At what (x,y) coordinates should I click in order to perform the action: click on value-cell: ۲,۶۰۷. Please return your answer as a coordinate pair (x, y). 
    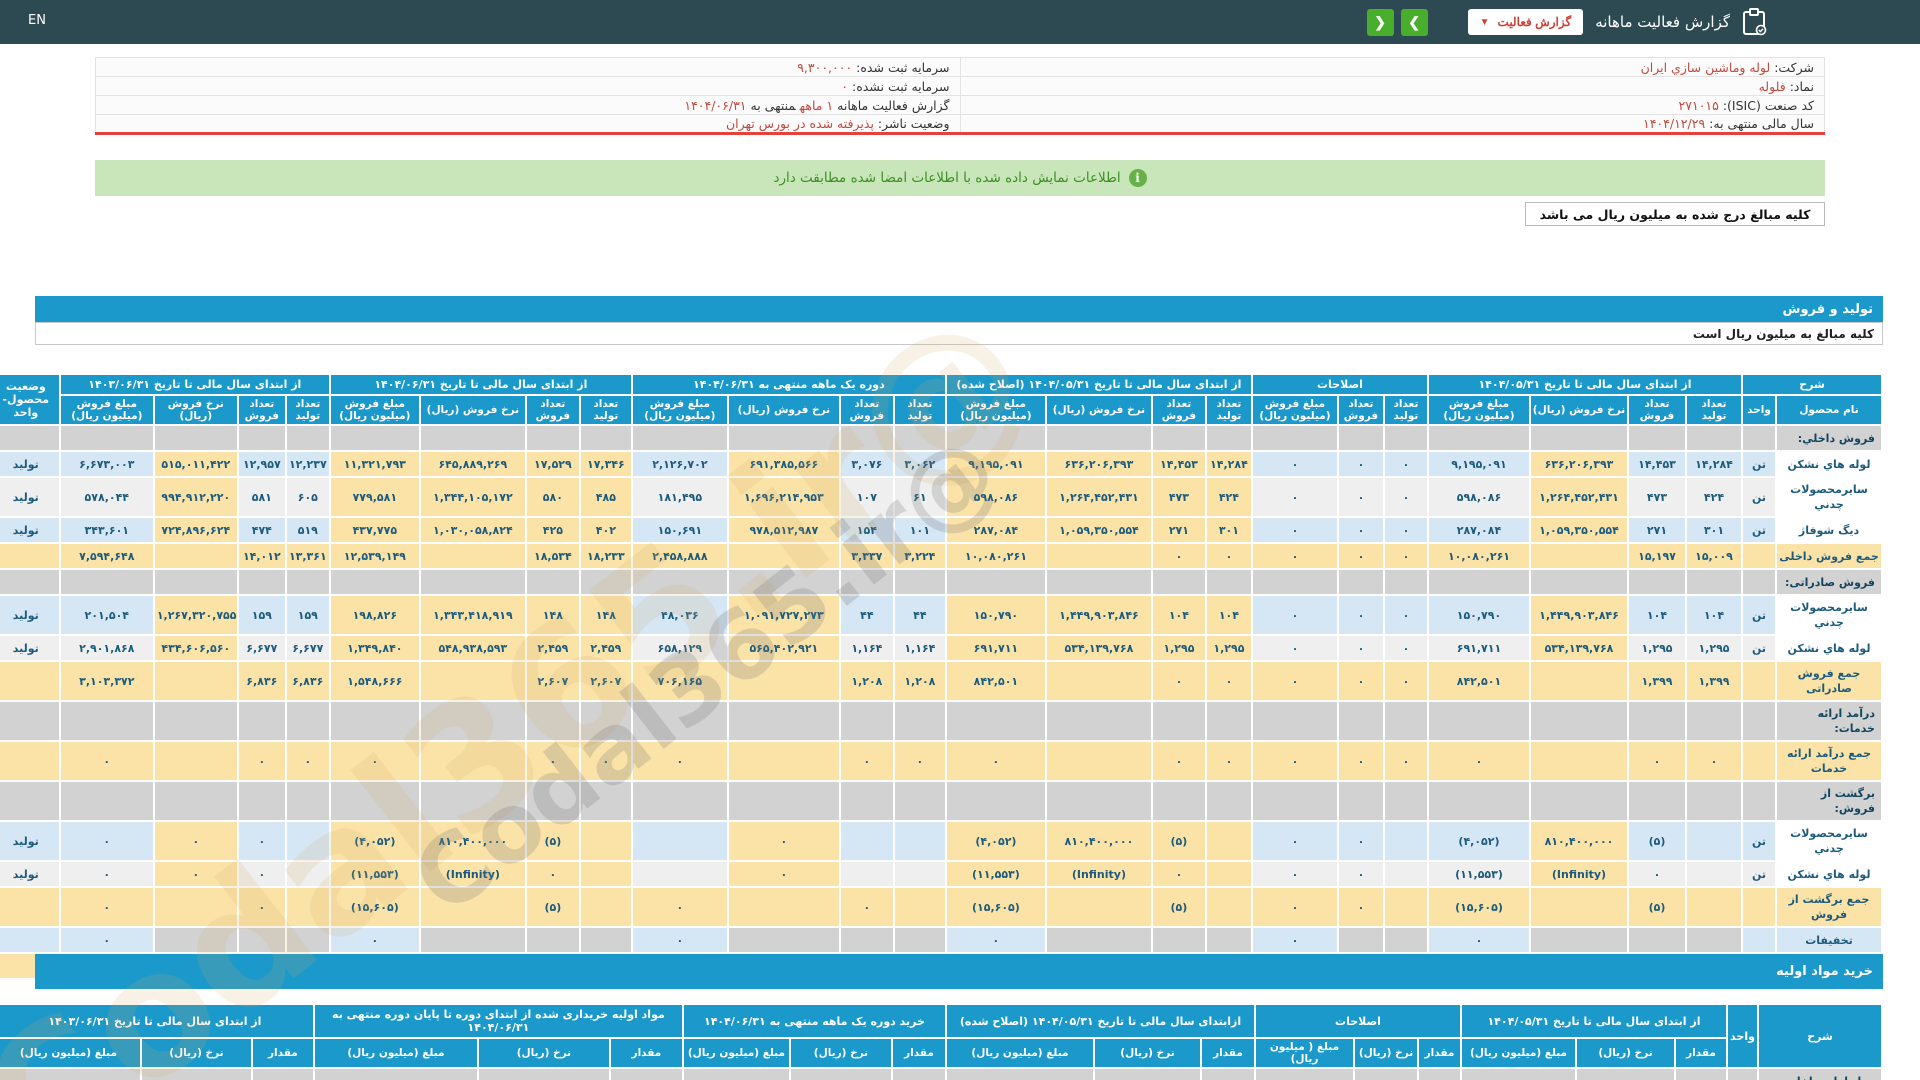
    Looking at the image, I should click on (552, 681).